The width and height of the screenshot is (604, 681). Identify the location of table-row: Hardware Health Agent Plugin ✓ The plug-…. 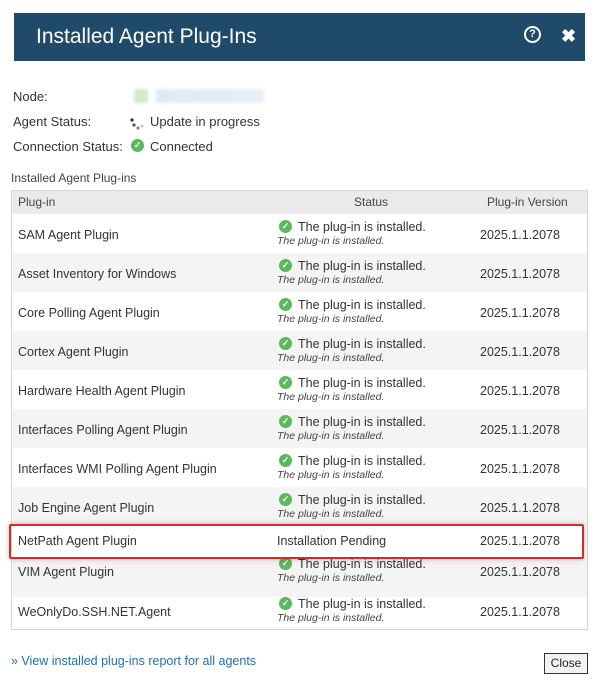
(299, 389).